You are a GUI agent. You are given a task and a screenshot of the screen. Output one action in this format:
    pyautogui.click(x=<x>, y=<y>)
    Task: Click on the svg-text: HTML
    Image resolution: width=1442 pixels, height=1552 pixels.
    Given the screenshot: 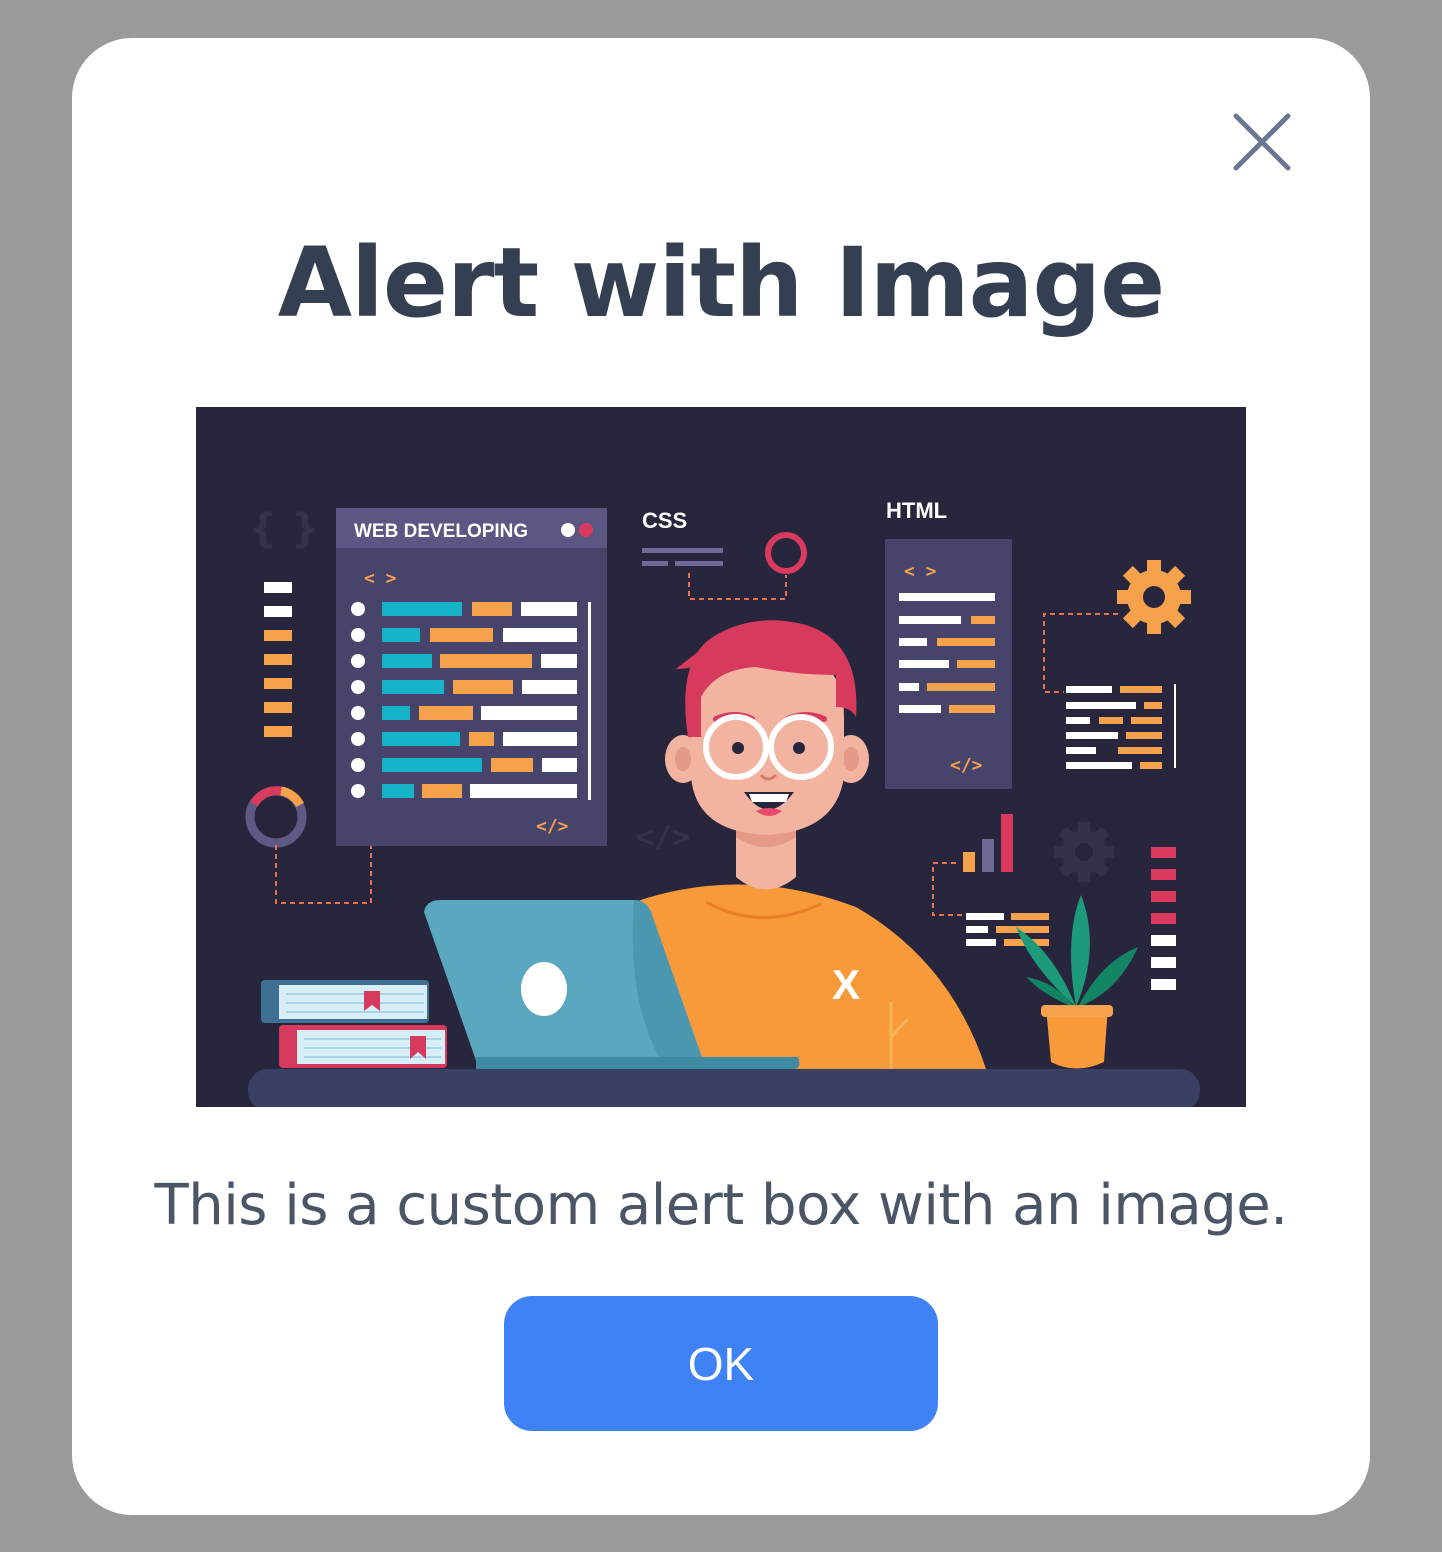 What is the action you would take?
    pyautogui.click(x=916, y=510)
    